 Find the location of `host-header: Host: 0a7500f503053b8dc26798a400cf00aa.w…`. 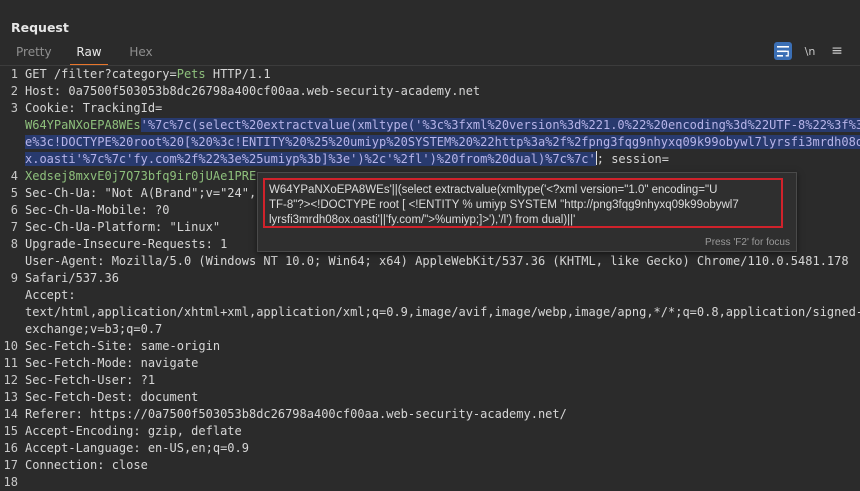

host-header: Host: 0a7500f503053b8dc26798a400cf00aa.w… is located at coordinates (253, 91).